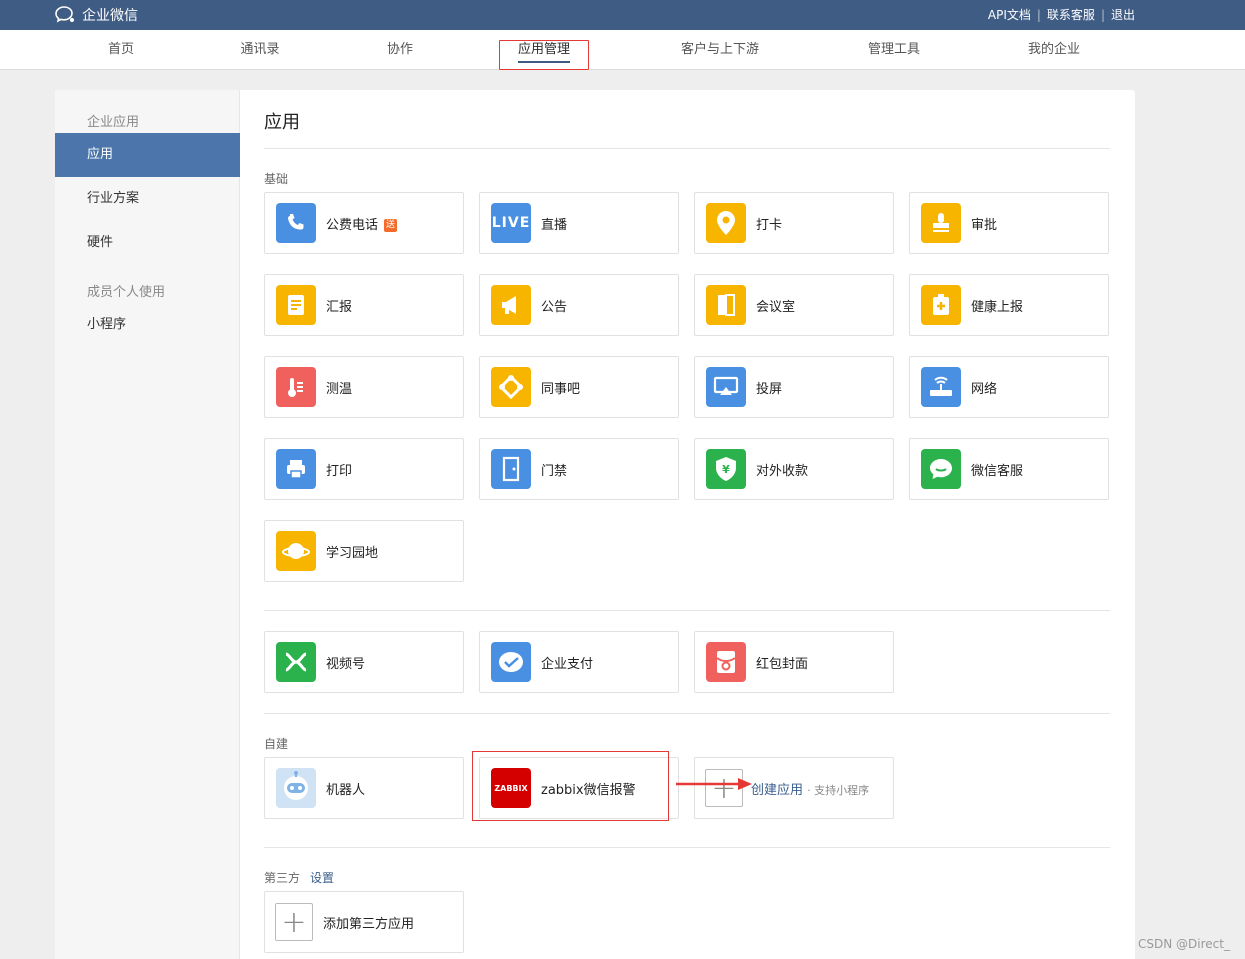  Describe the element at coordinates (147, 243) in the screenshot. I see `sidebar-item-hardware: 硬件` at that location.